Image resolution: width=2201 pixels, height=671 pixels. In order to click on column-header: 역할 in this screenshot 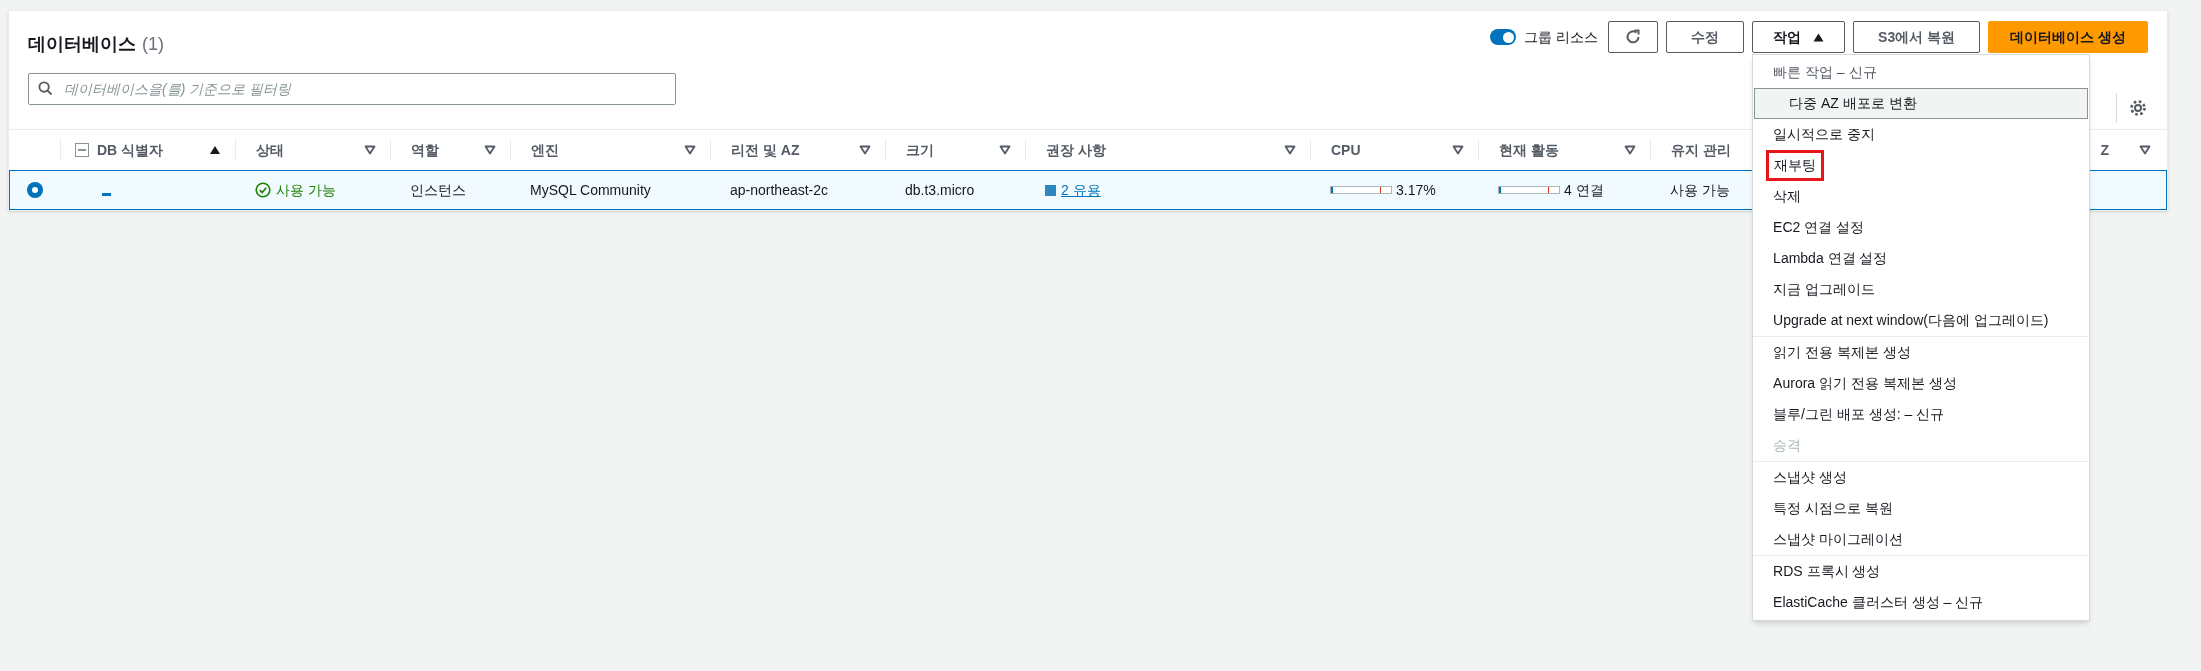, I will do `click(425, 150)`.